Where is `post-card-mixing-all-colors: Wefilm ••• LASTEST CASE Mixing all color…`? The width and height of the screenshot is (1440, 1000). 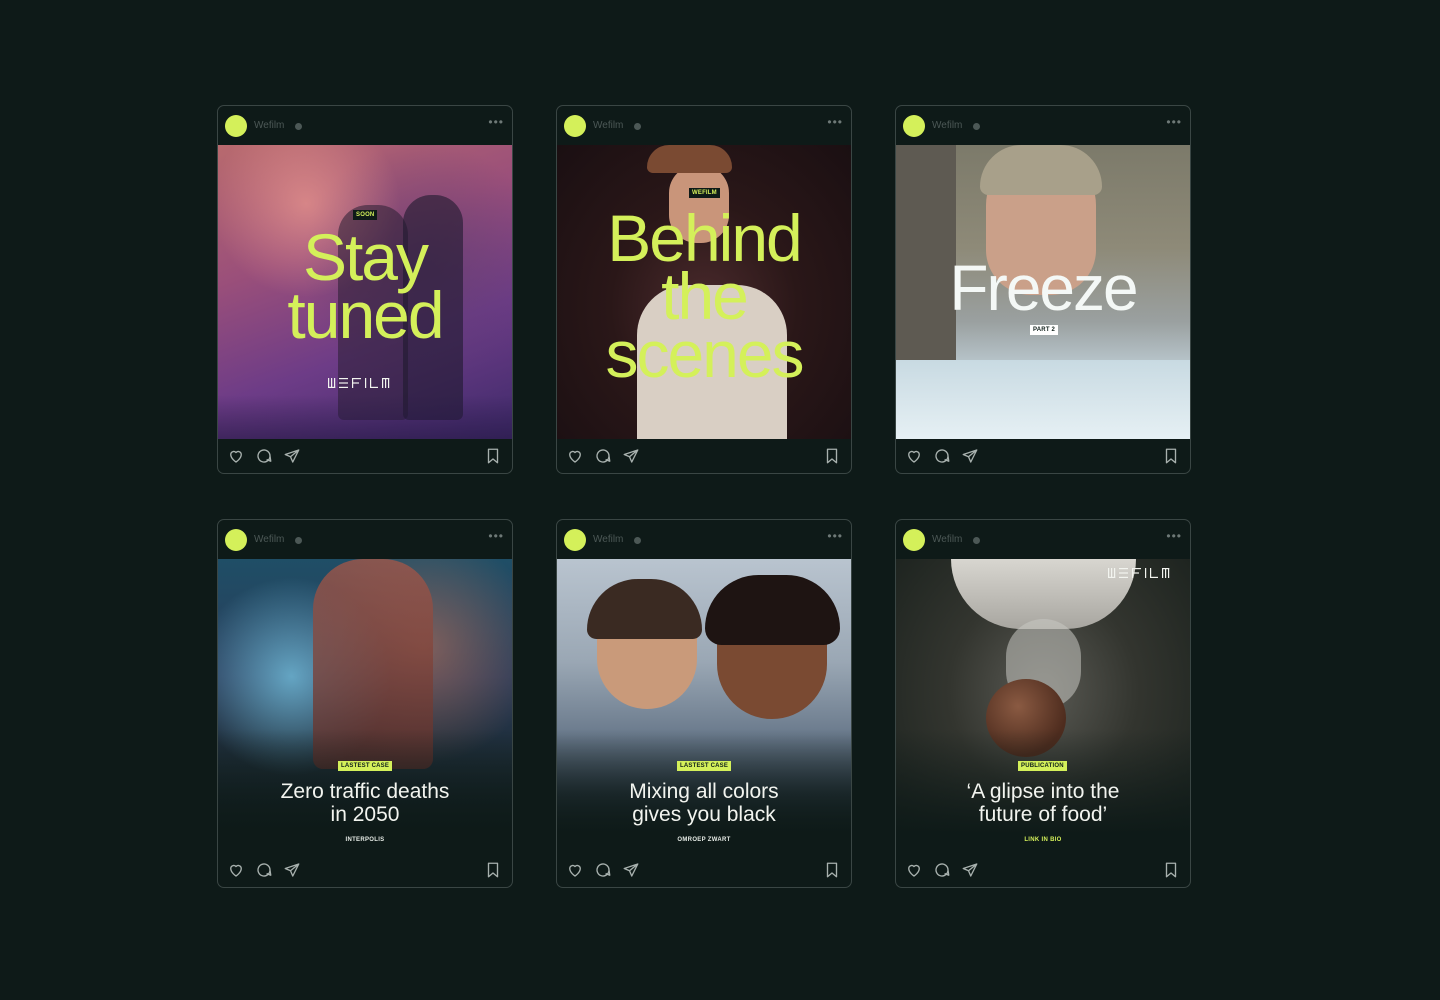 post-card-mixing-all-colors: Wefilm ••• LASTEST CASE Mixing all color… is located at coordinates (704, 703).